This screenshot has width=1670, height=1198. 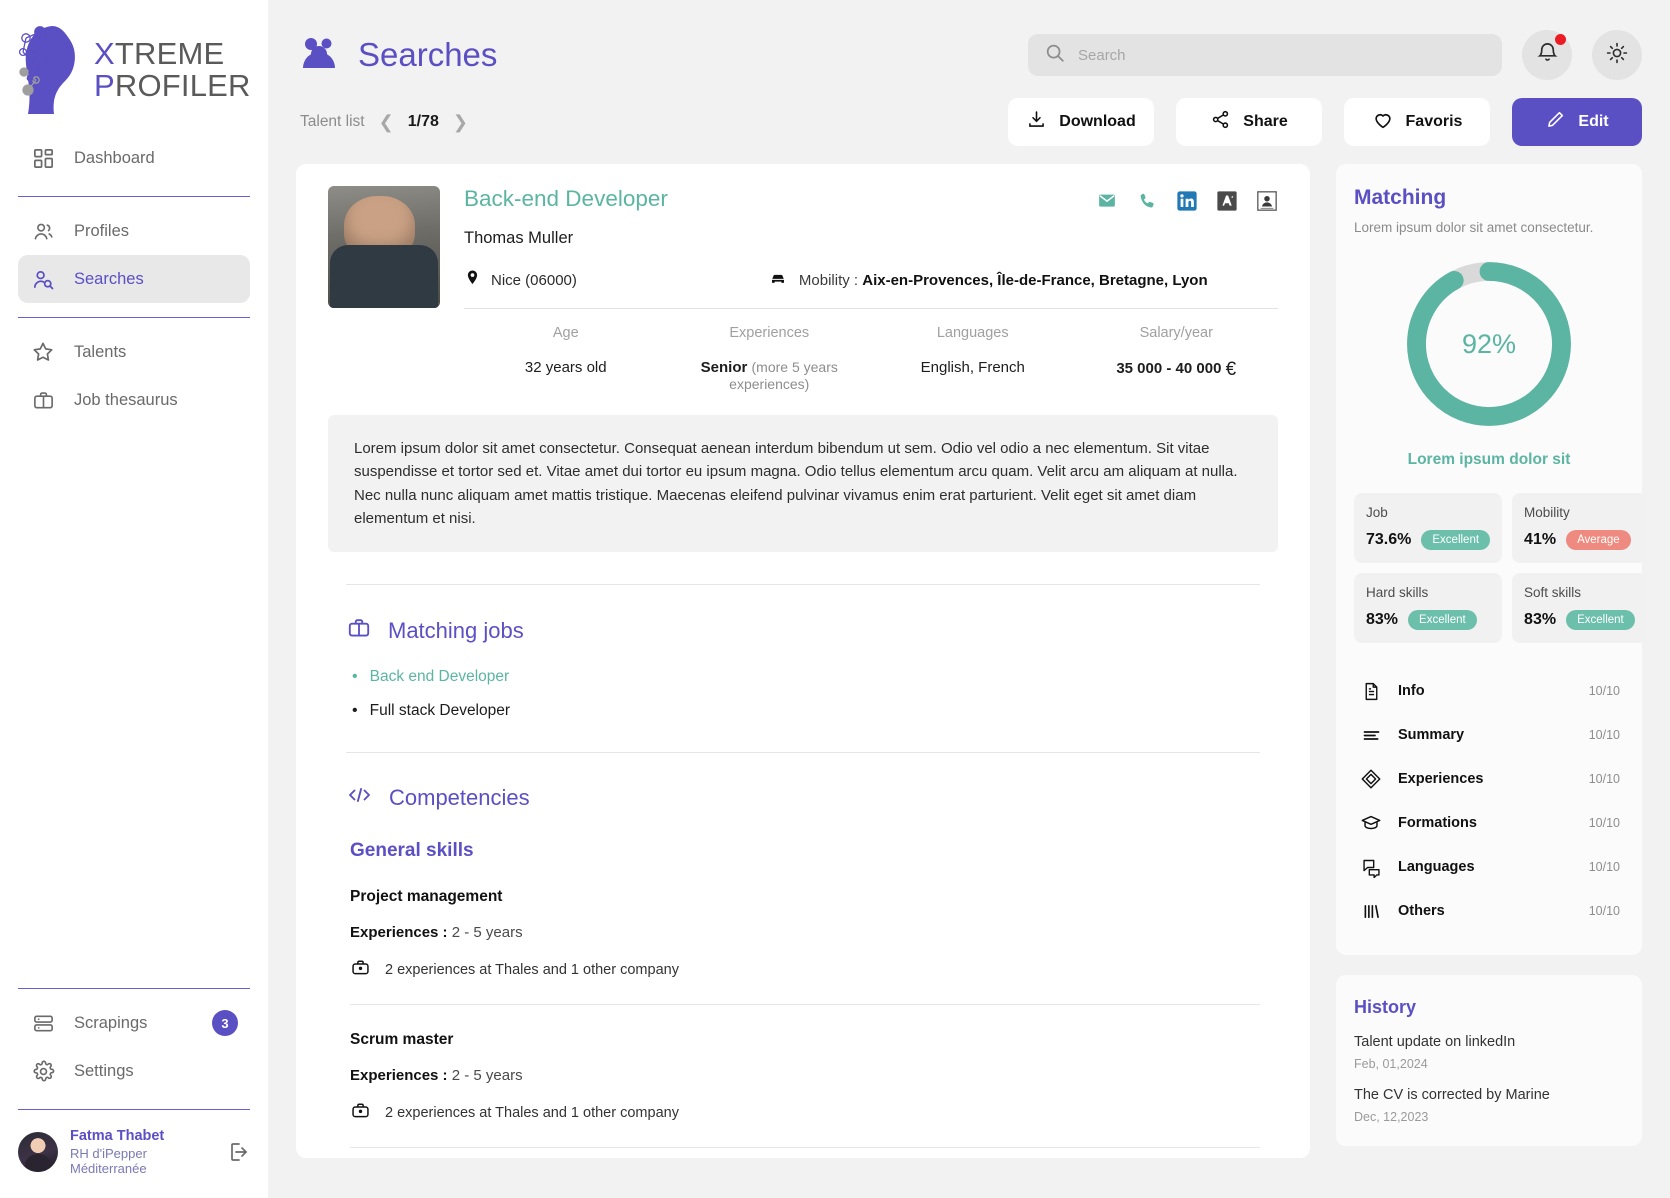 I want to click on sidebar-item-job-thesaurus: Job thesaurus, so click(x=134, y=400).